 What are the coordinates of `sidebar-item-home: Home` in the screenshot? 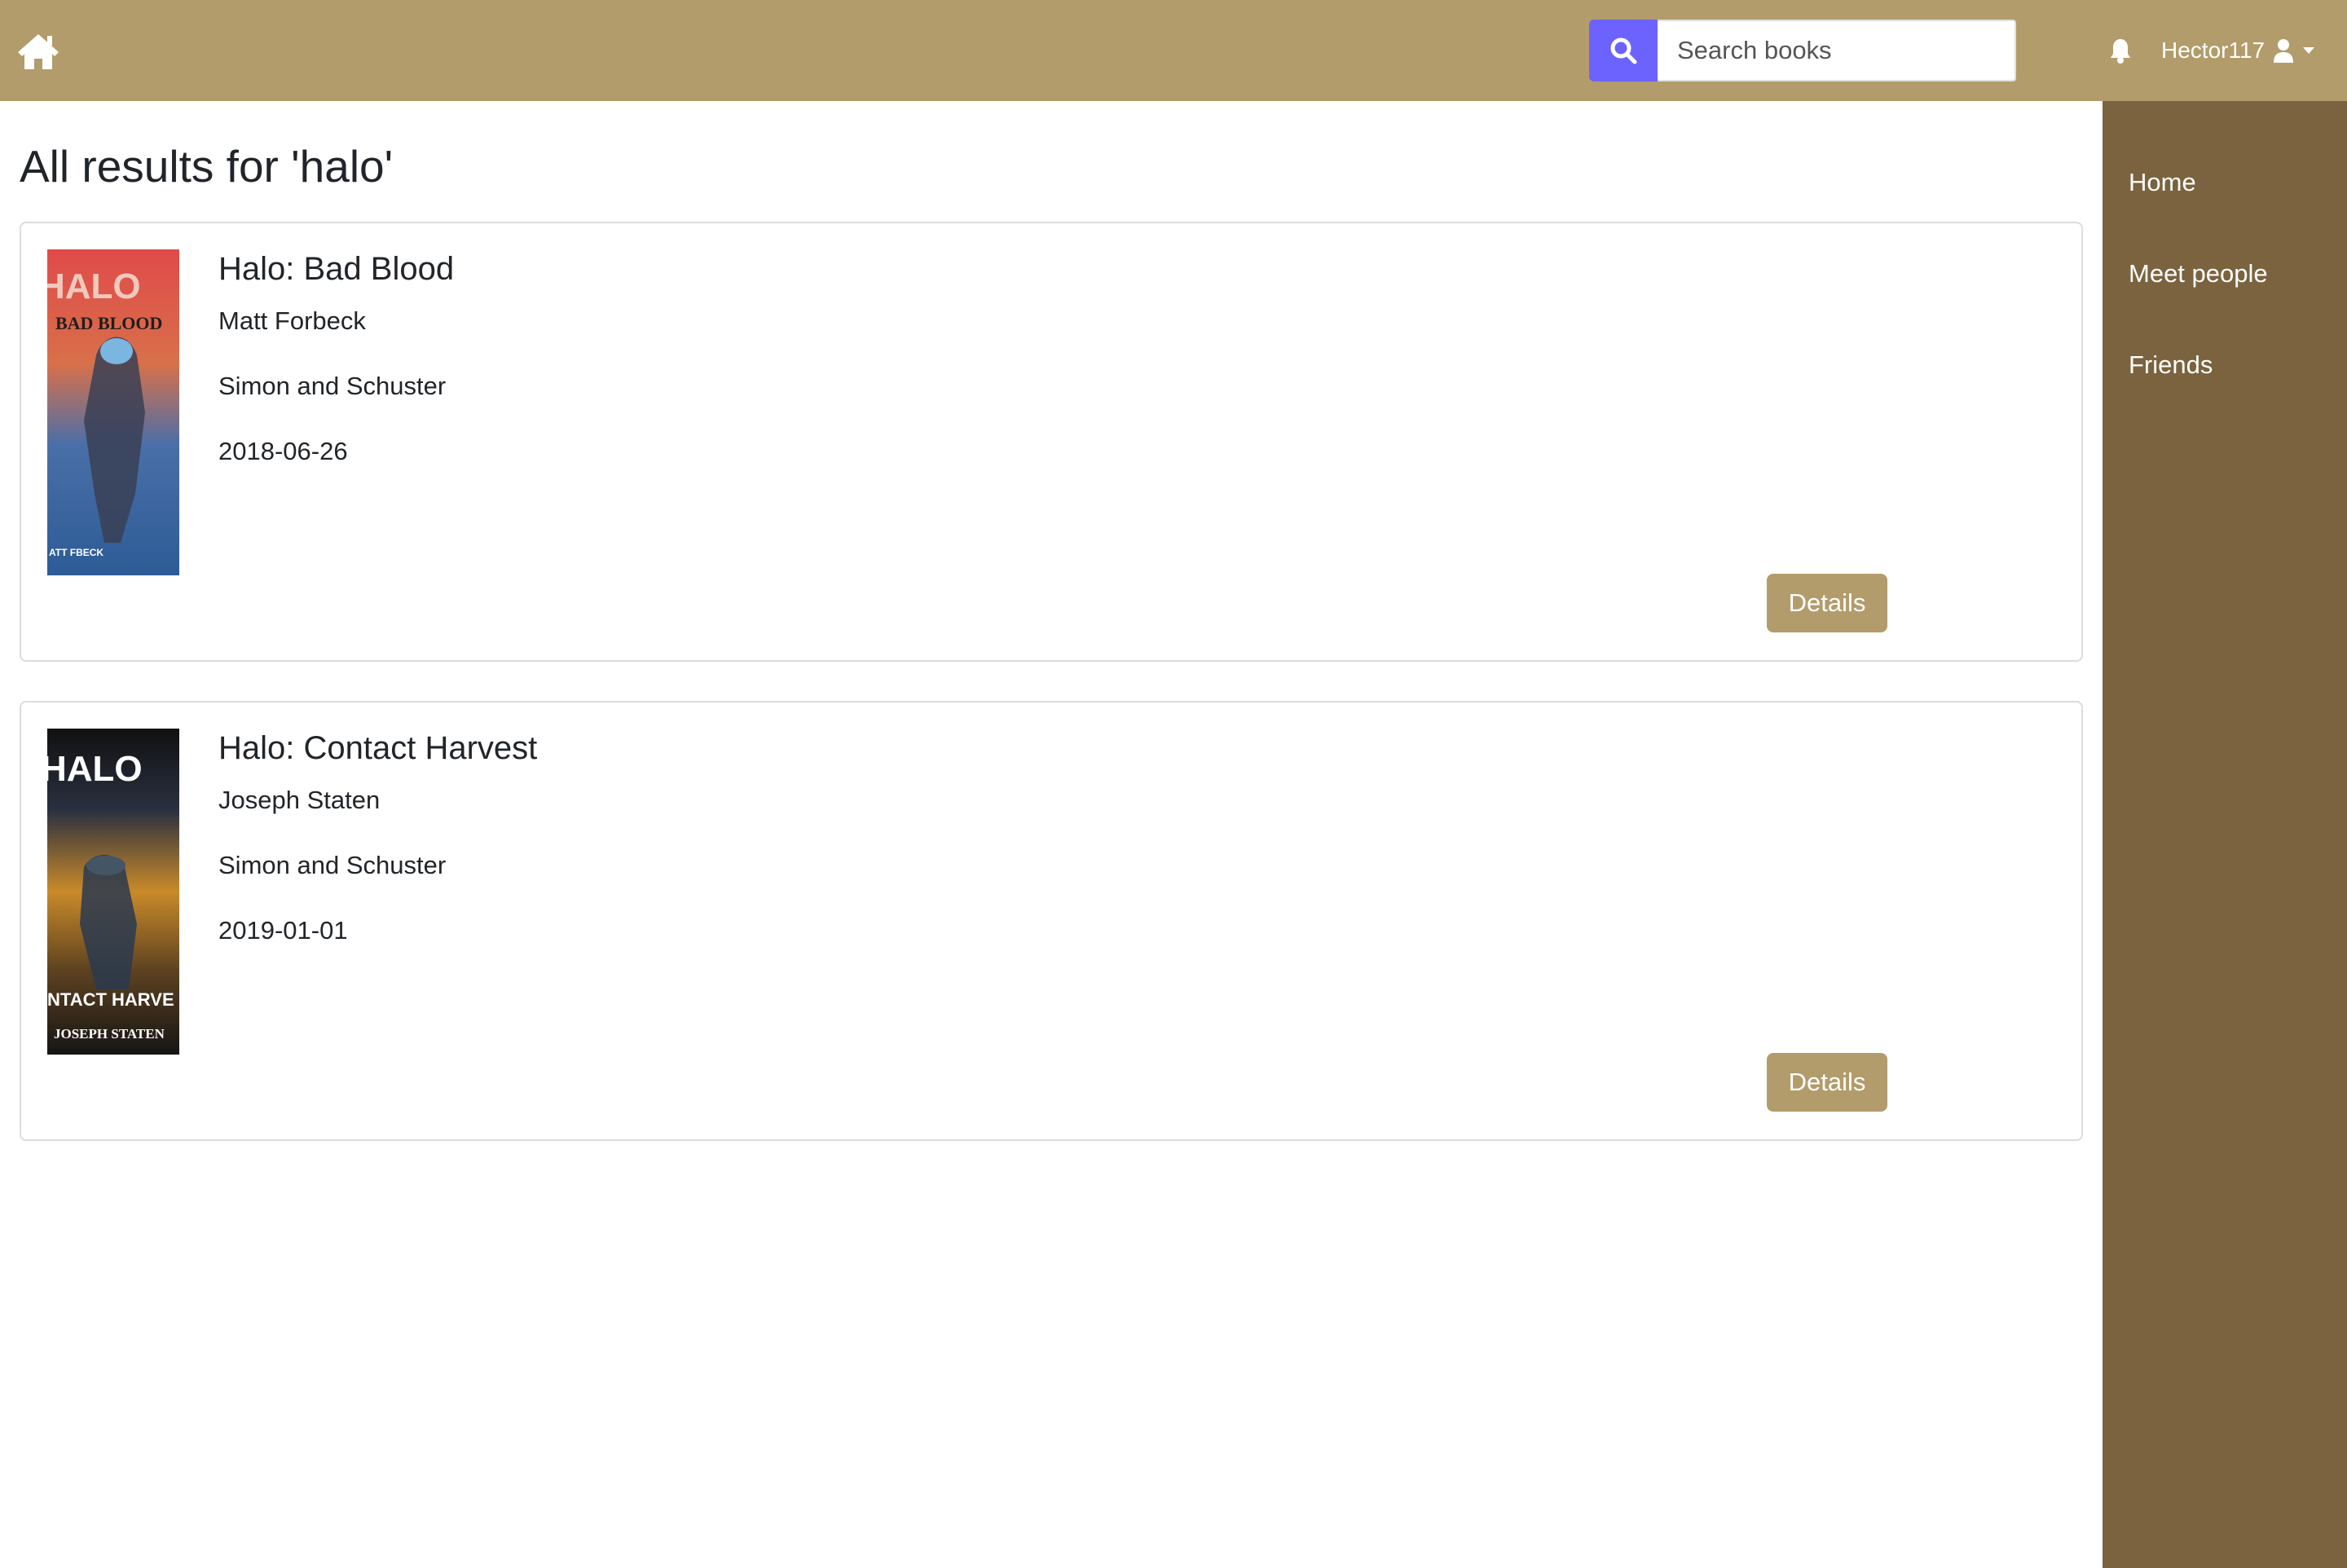 It's located at (2163, 182).